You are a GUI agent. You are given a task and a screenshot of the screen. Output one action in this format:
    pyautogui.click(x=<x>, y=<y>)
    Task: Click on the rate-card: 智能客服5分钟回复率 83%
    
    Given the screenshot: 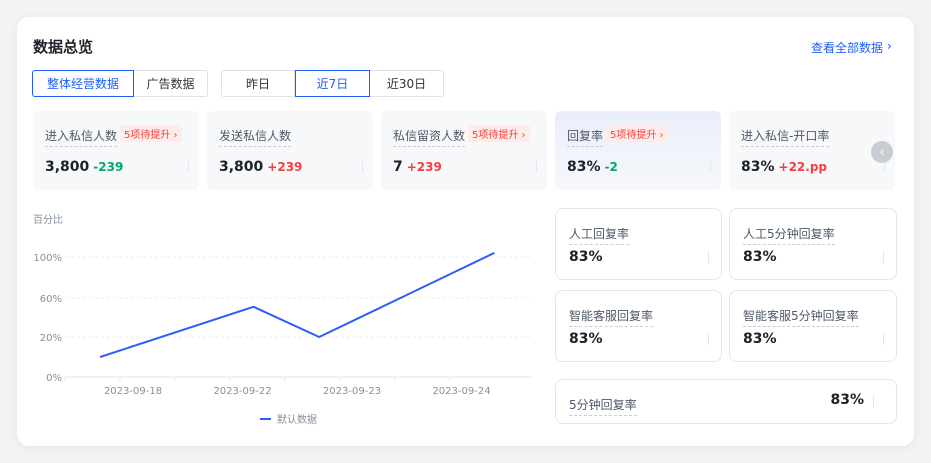 What is the action you would take?
    pyautogui.click(x=813, y=326)
    